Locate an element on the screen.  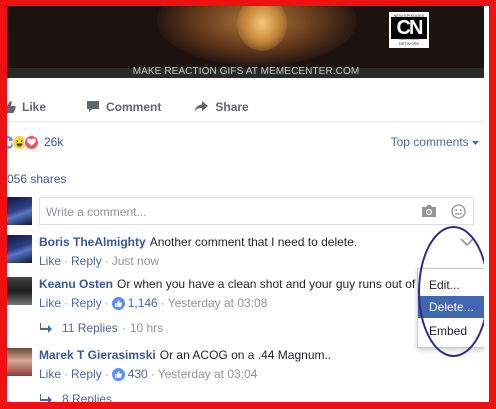
current-user-avatar is located at coordinates (19, 211).